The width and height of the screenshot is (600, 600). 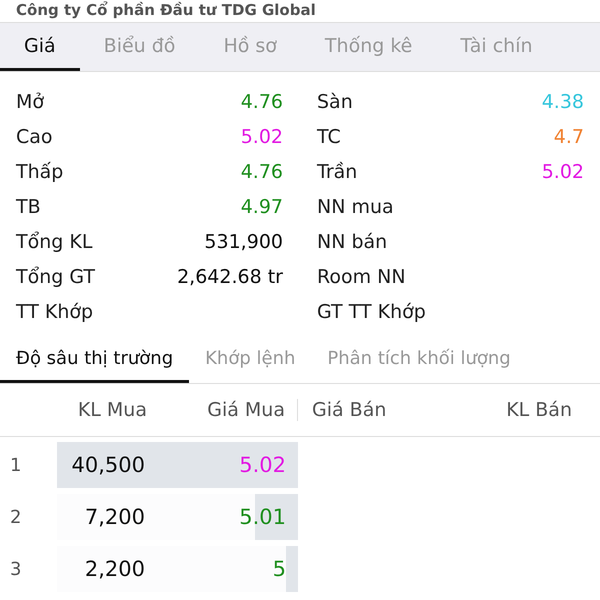 I want to click on column-header: Giá Mua, so click(x=222, y=410).